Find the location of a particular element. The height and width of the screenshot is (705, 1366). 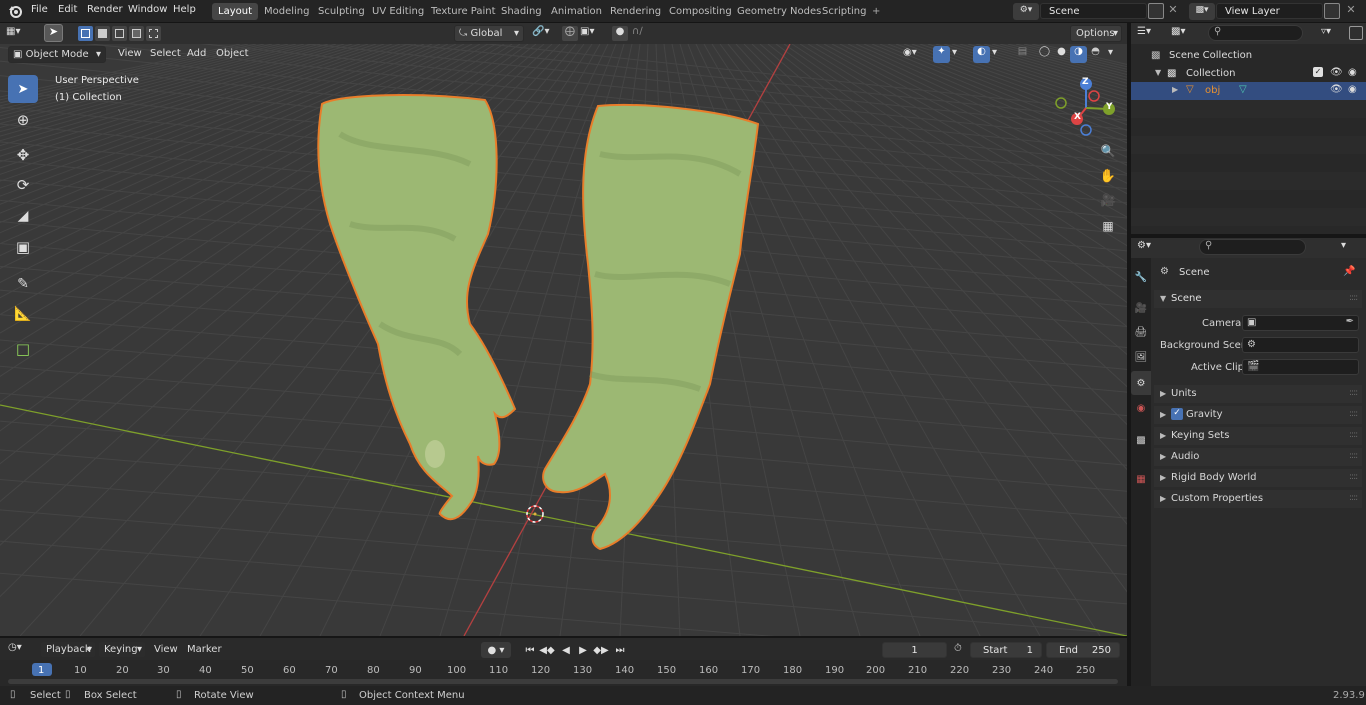

proportional-edit-icon: ● is located at coordinates (620, 33).